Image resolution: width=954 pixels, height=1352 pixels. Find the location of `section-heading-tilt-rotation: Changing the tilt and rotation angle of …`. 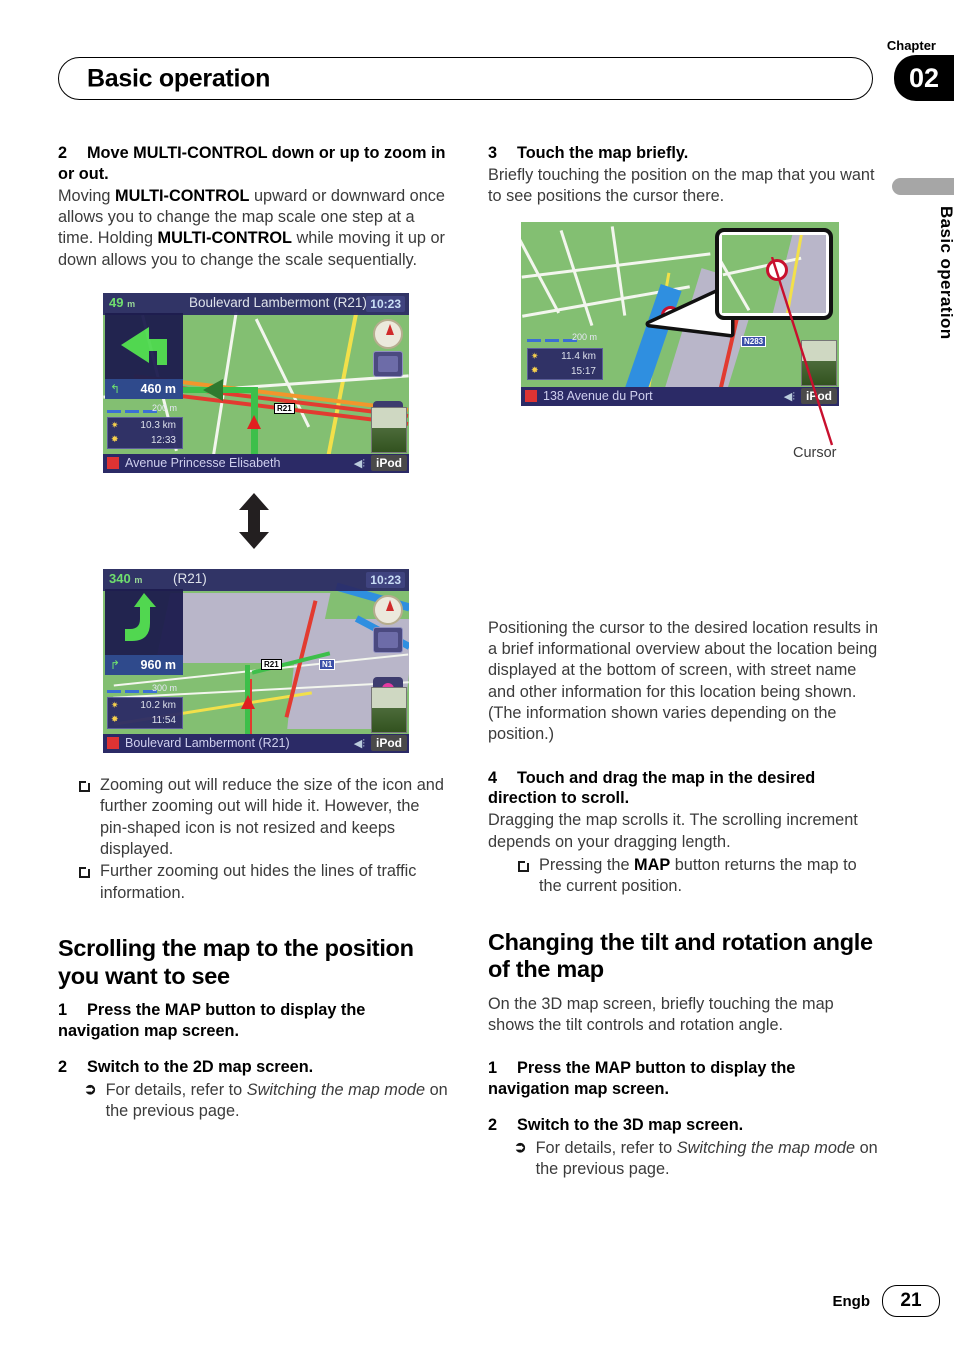

section-heading-tilt-rotation: Changing the tilt and rotation angle of … is located at coordinates (680, 955).